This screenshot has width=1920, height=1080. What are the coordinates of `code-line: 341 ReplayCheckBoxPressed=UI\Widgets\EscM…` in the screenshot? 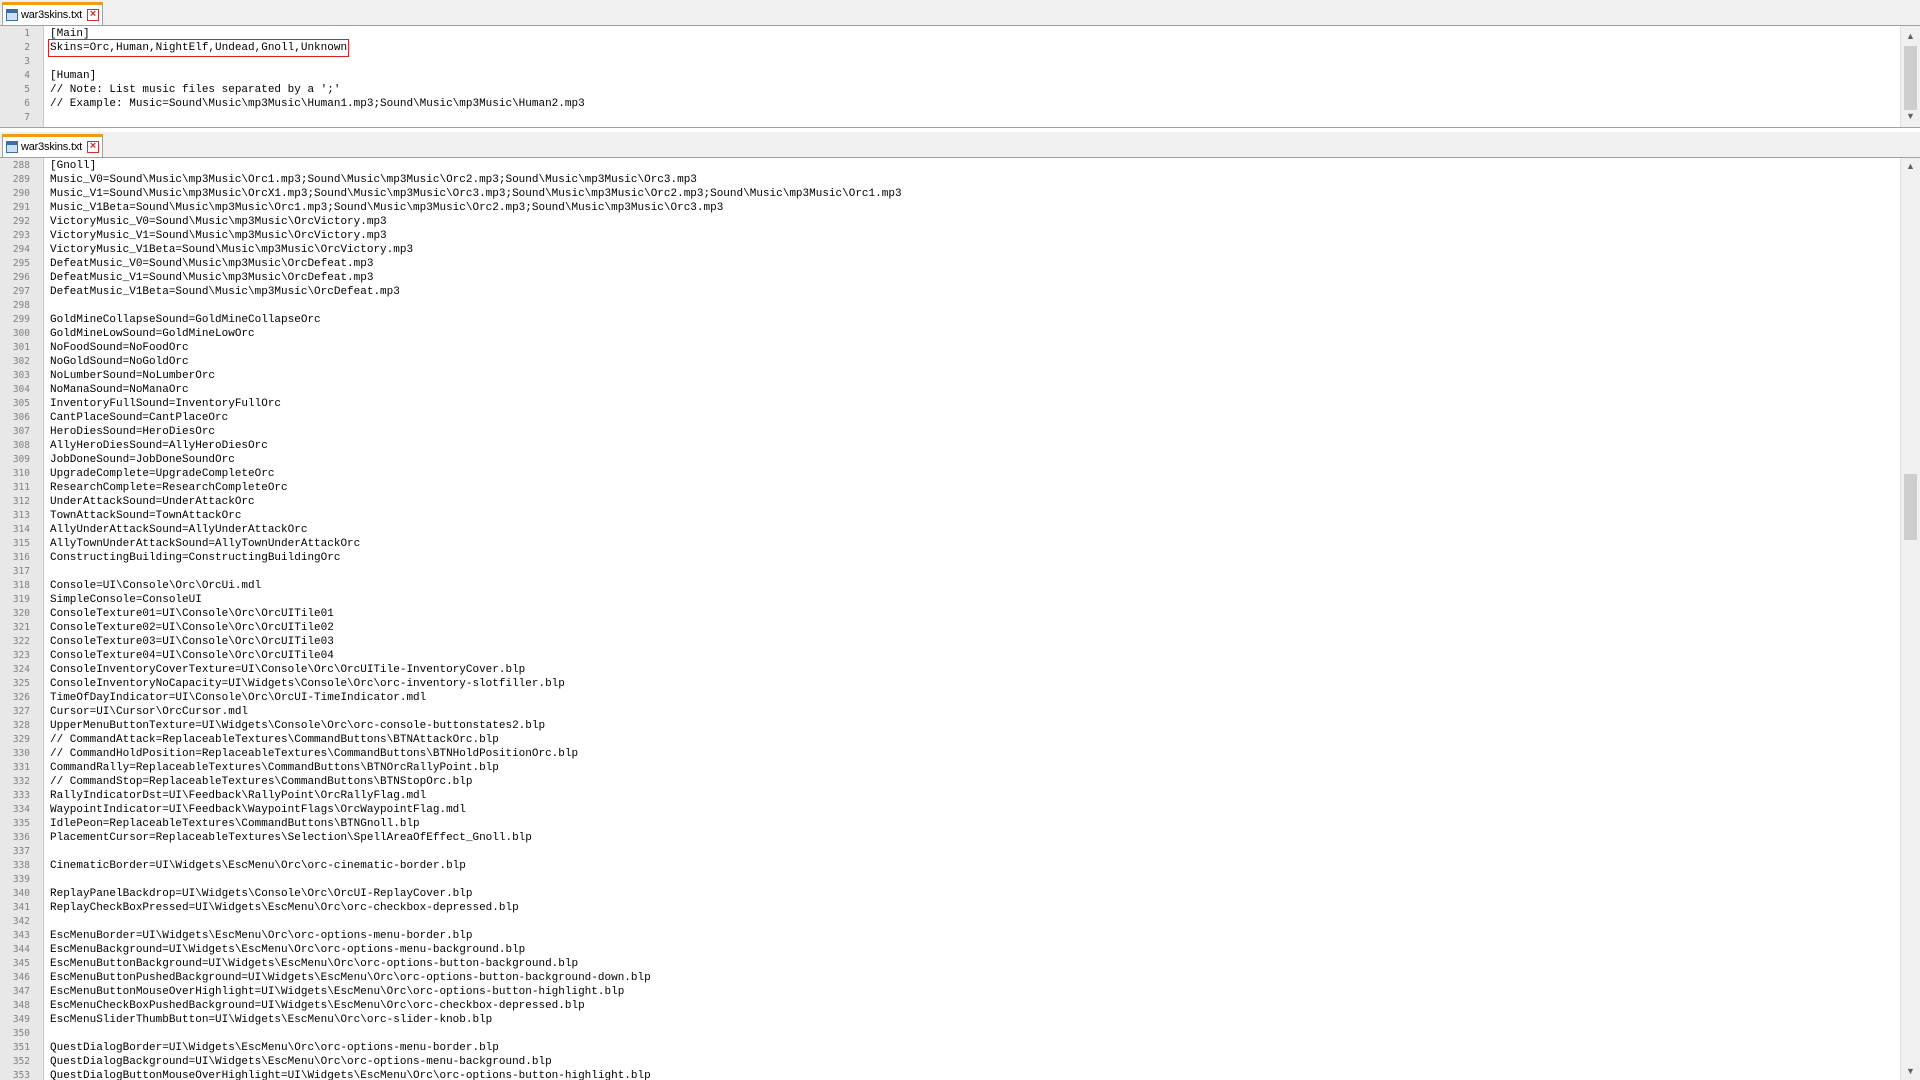 It's located at (950, 908).